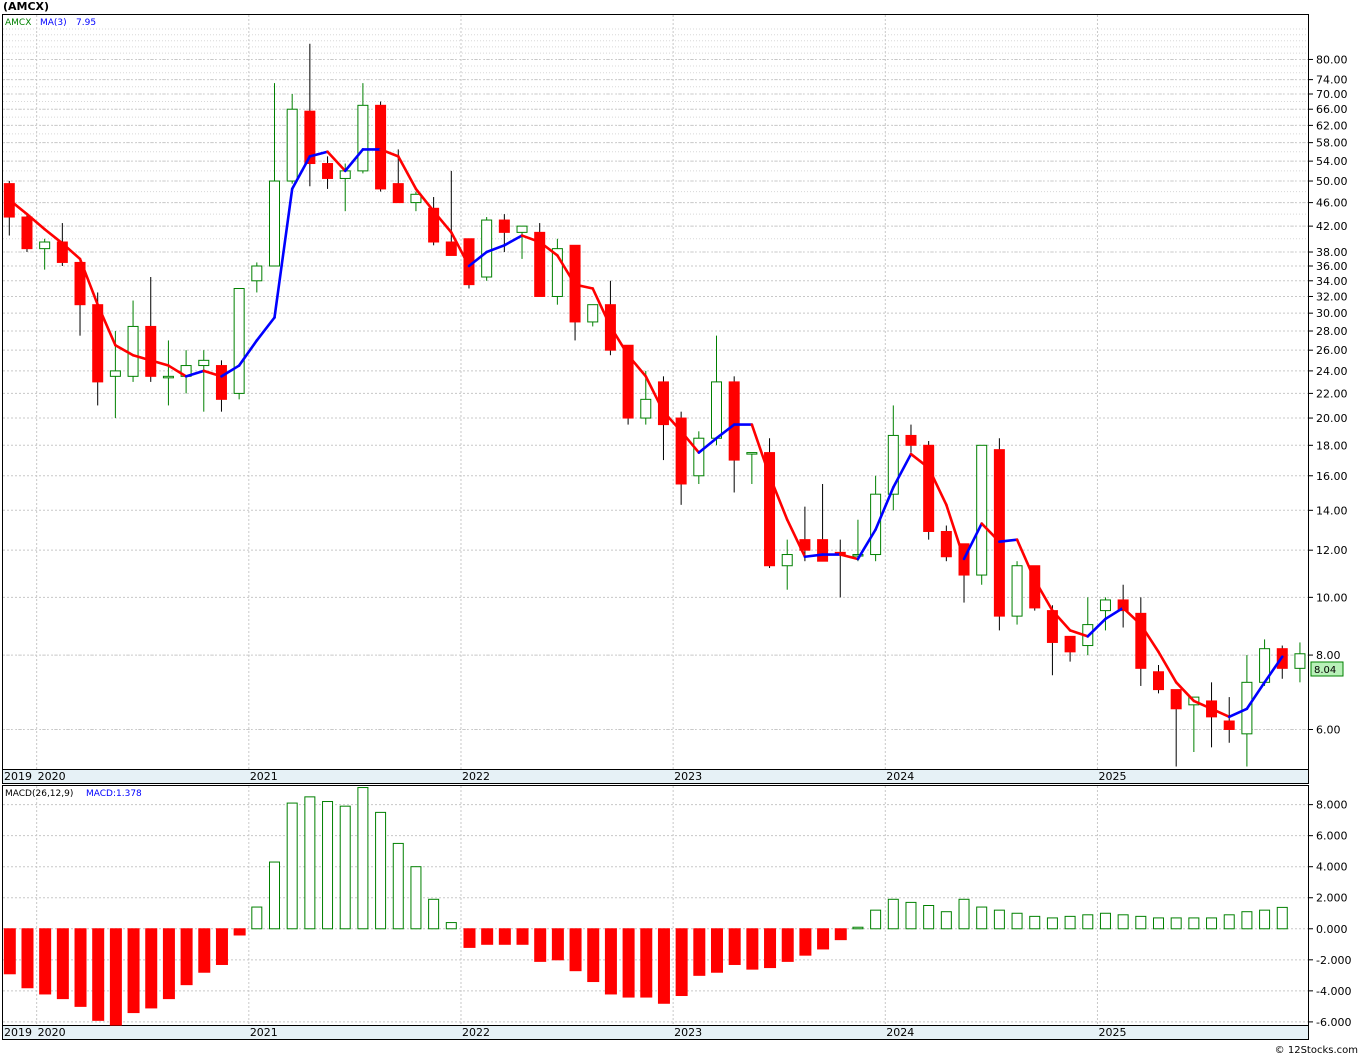 The width and height of the screenshot is (1360, 1056). Describe the element at coordinates (1328, 655) in the screenshot. I see `price-tick-label: 8.00` at that location.